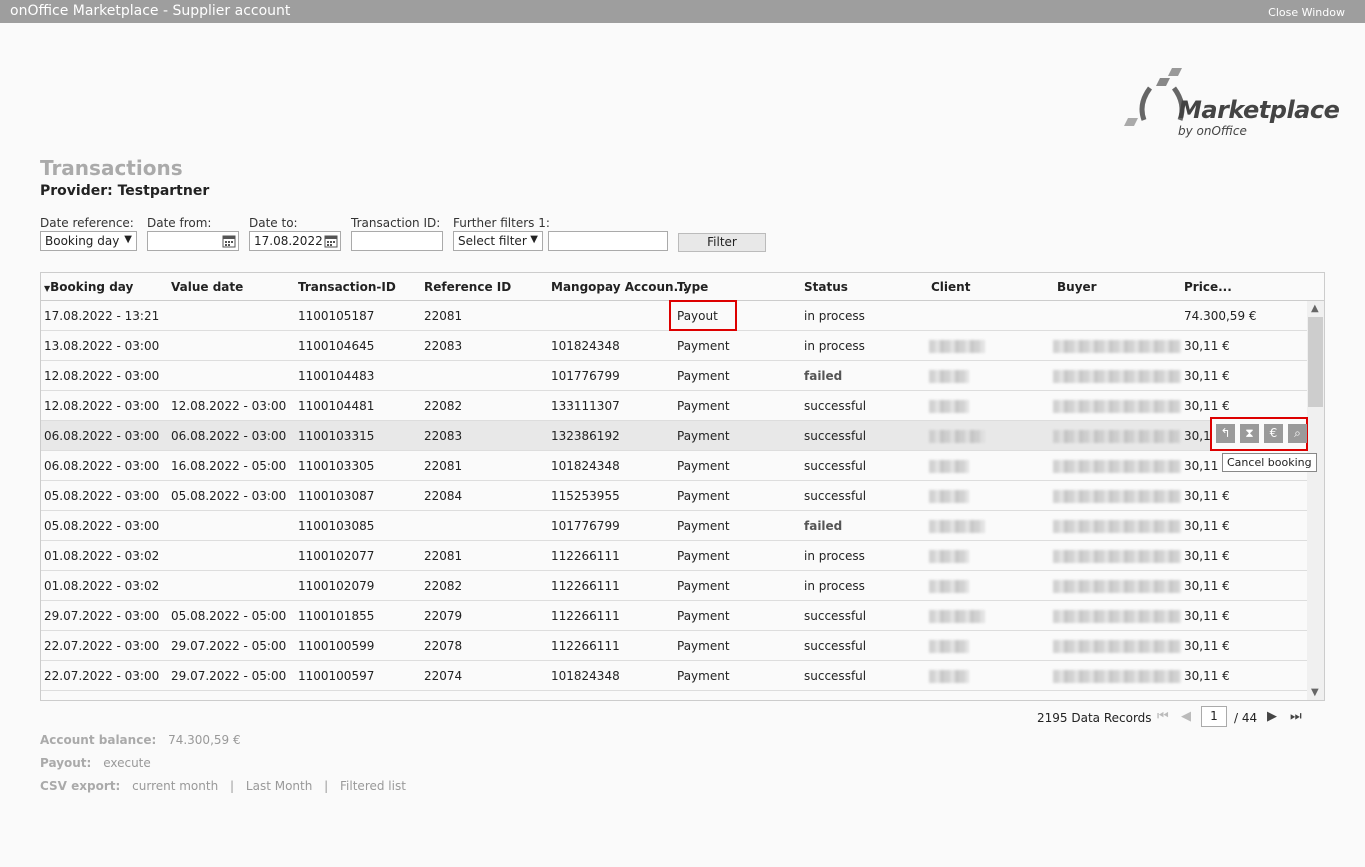  I want to click on date-reference-select: Booking day ▼, so click(88, 241).